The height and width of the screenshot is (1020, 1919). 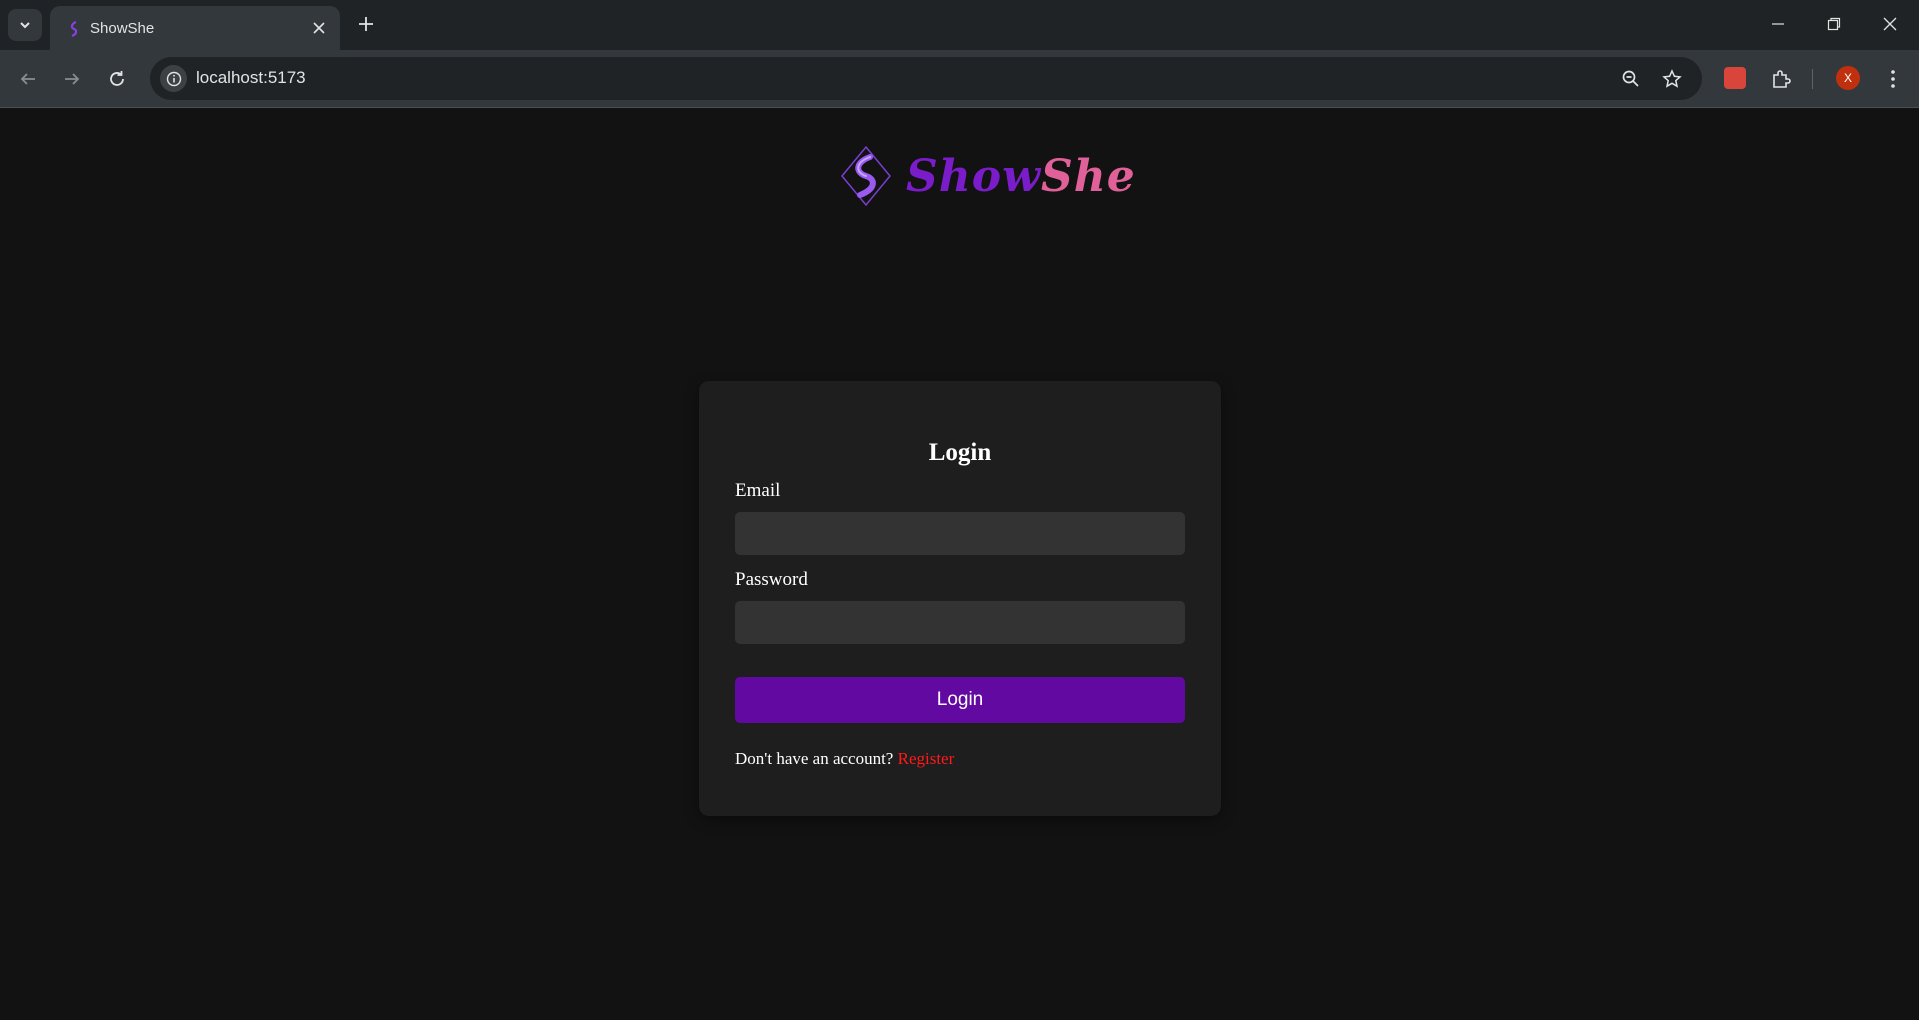 I want to click on close-icon, so click(x=319, y=28).